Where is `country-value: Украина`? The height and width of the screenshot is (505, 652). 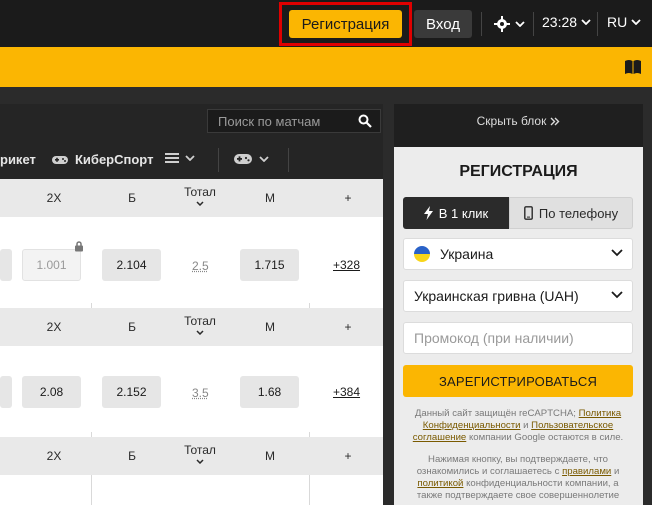 country-value: Украина is located at coordinates (467, 254).